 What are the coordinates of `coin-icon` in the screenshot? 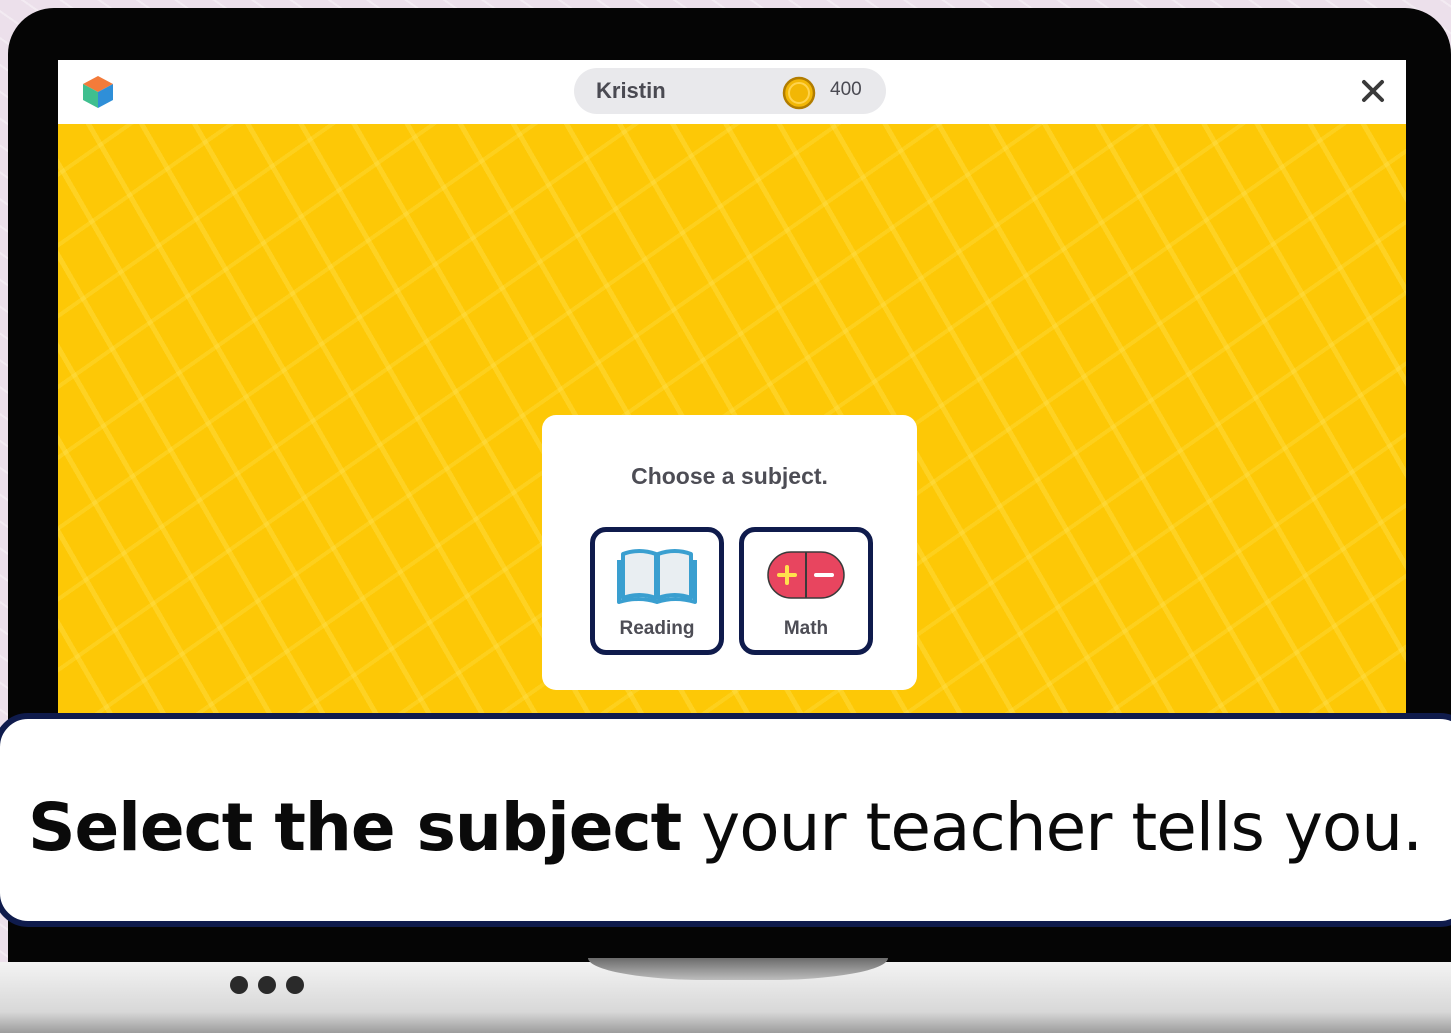 It's located at (799, 93).